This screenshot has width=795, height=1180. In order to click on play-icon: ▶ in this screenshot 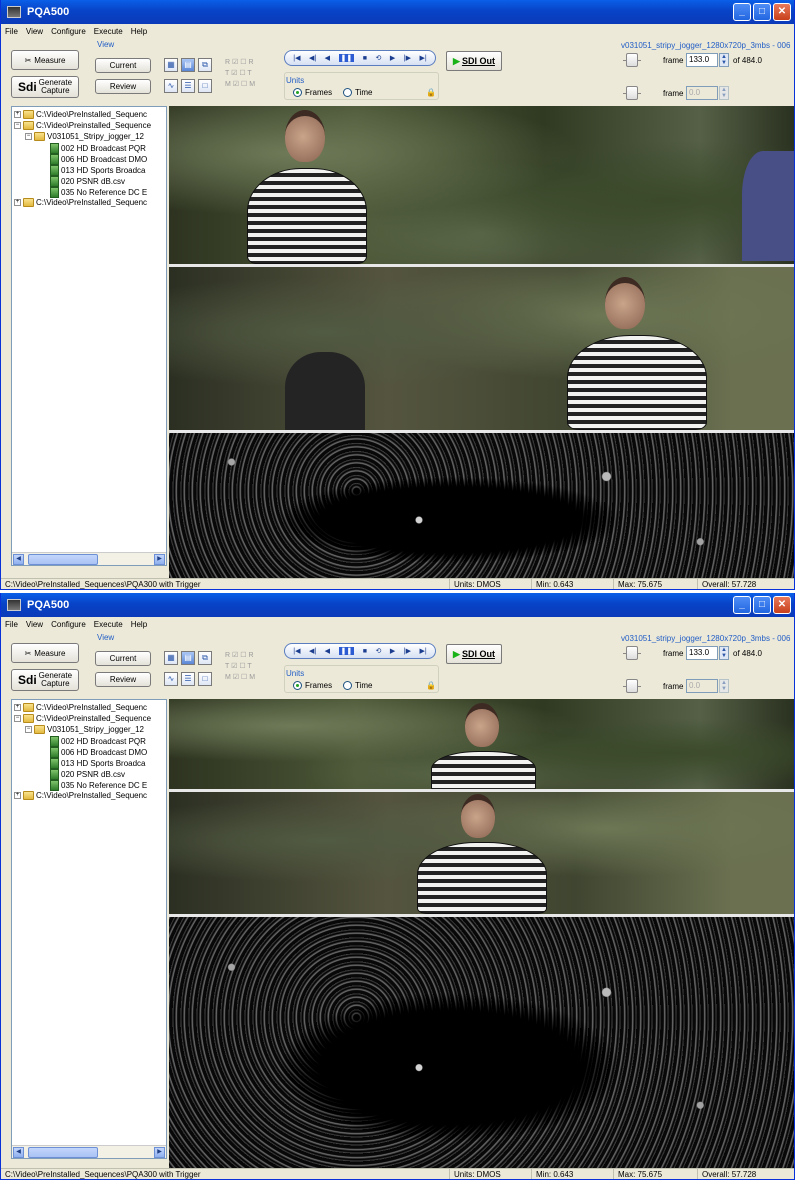, I will do `click(392, 651)`.